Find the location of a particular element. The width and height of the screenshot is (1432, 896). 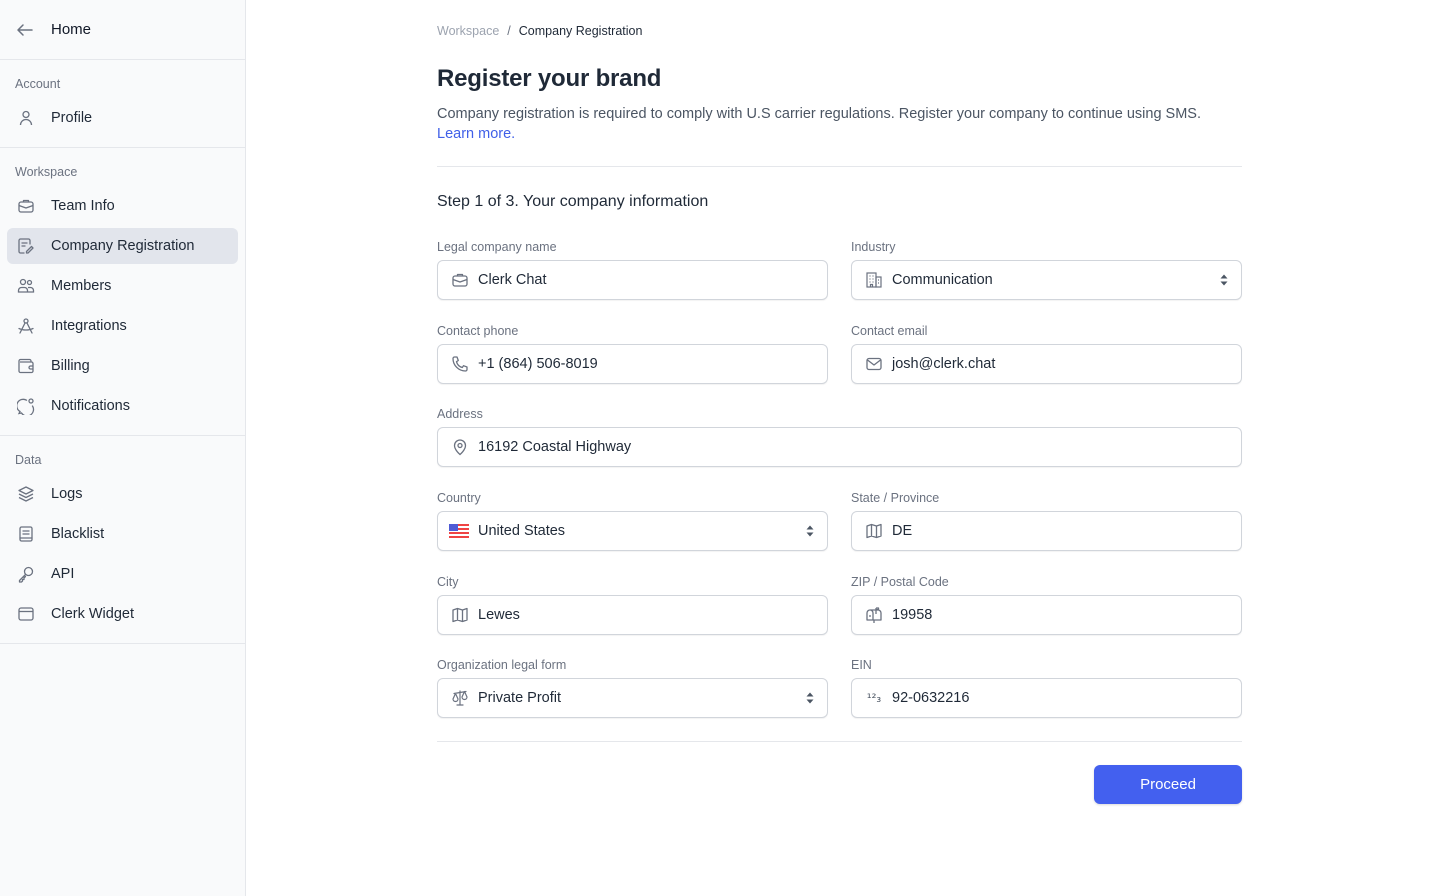

layers-icon is located at coordinates (26, 494).